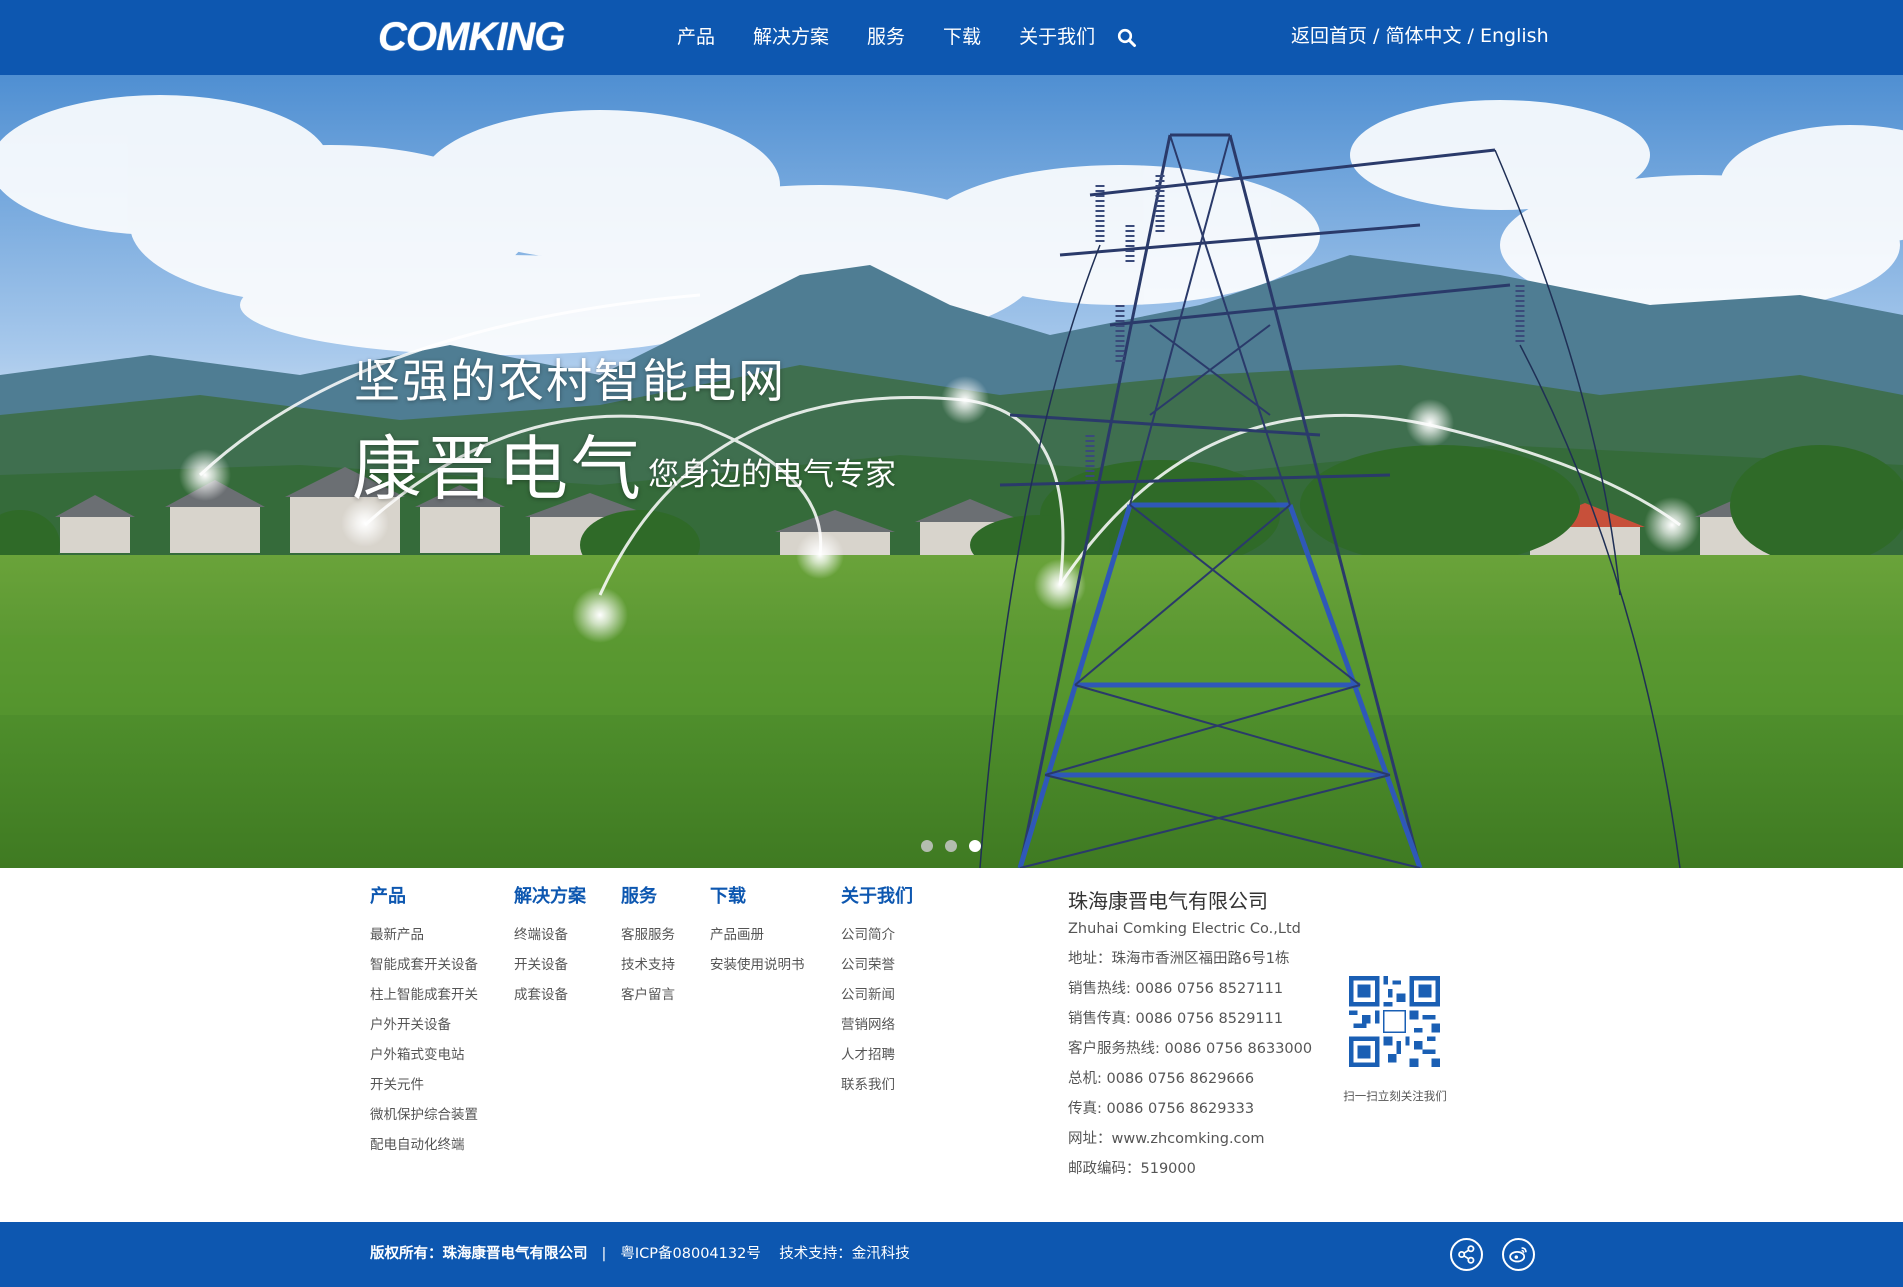  What do you see at coordinates (1395, 1096) in the screenshot?
I see `qr-caption: 扫一扫立刻关注我们` at bounding box center [1395, 1096].